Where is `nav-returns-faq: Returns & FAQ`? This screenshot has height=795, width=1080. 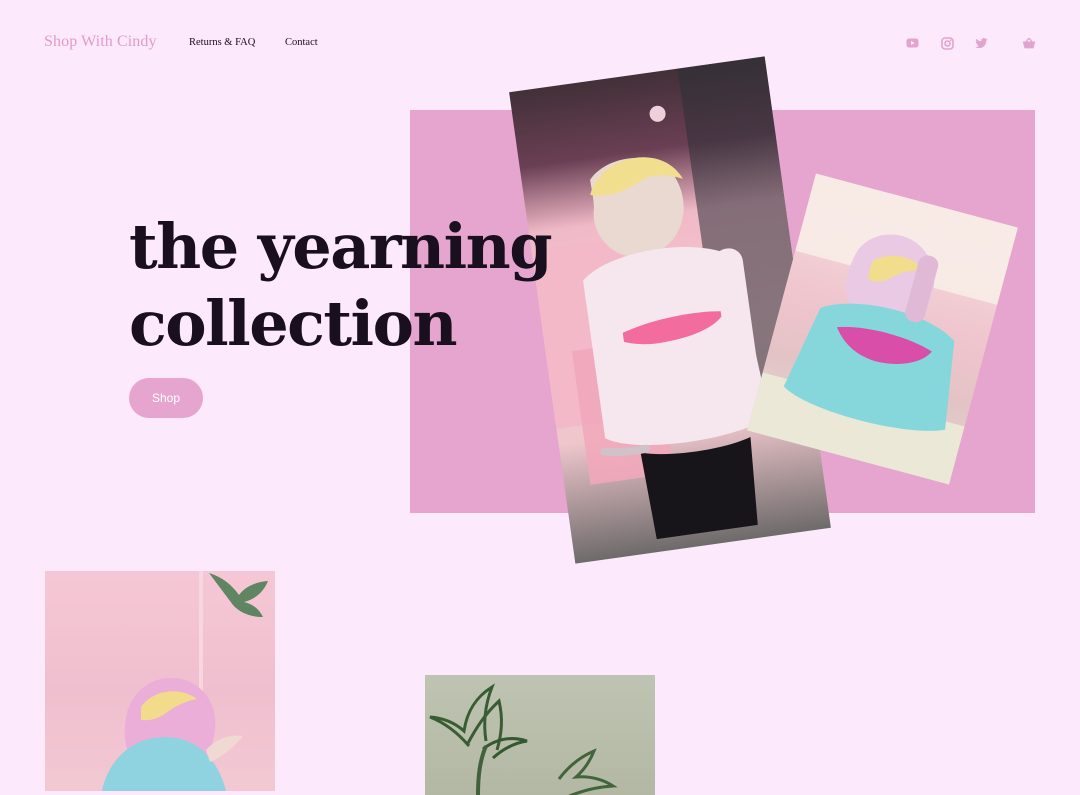
nav-returns-faq: Returns & FAQ is located at coordinates (222, 42).